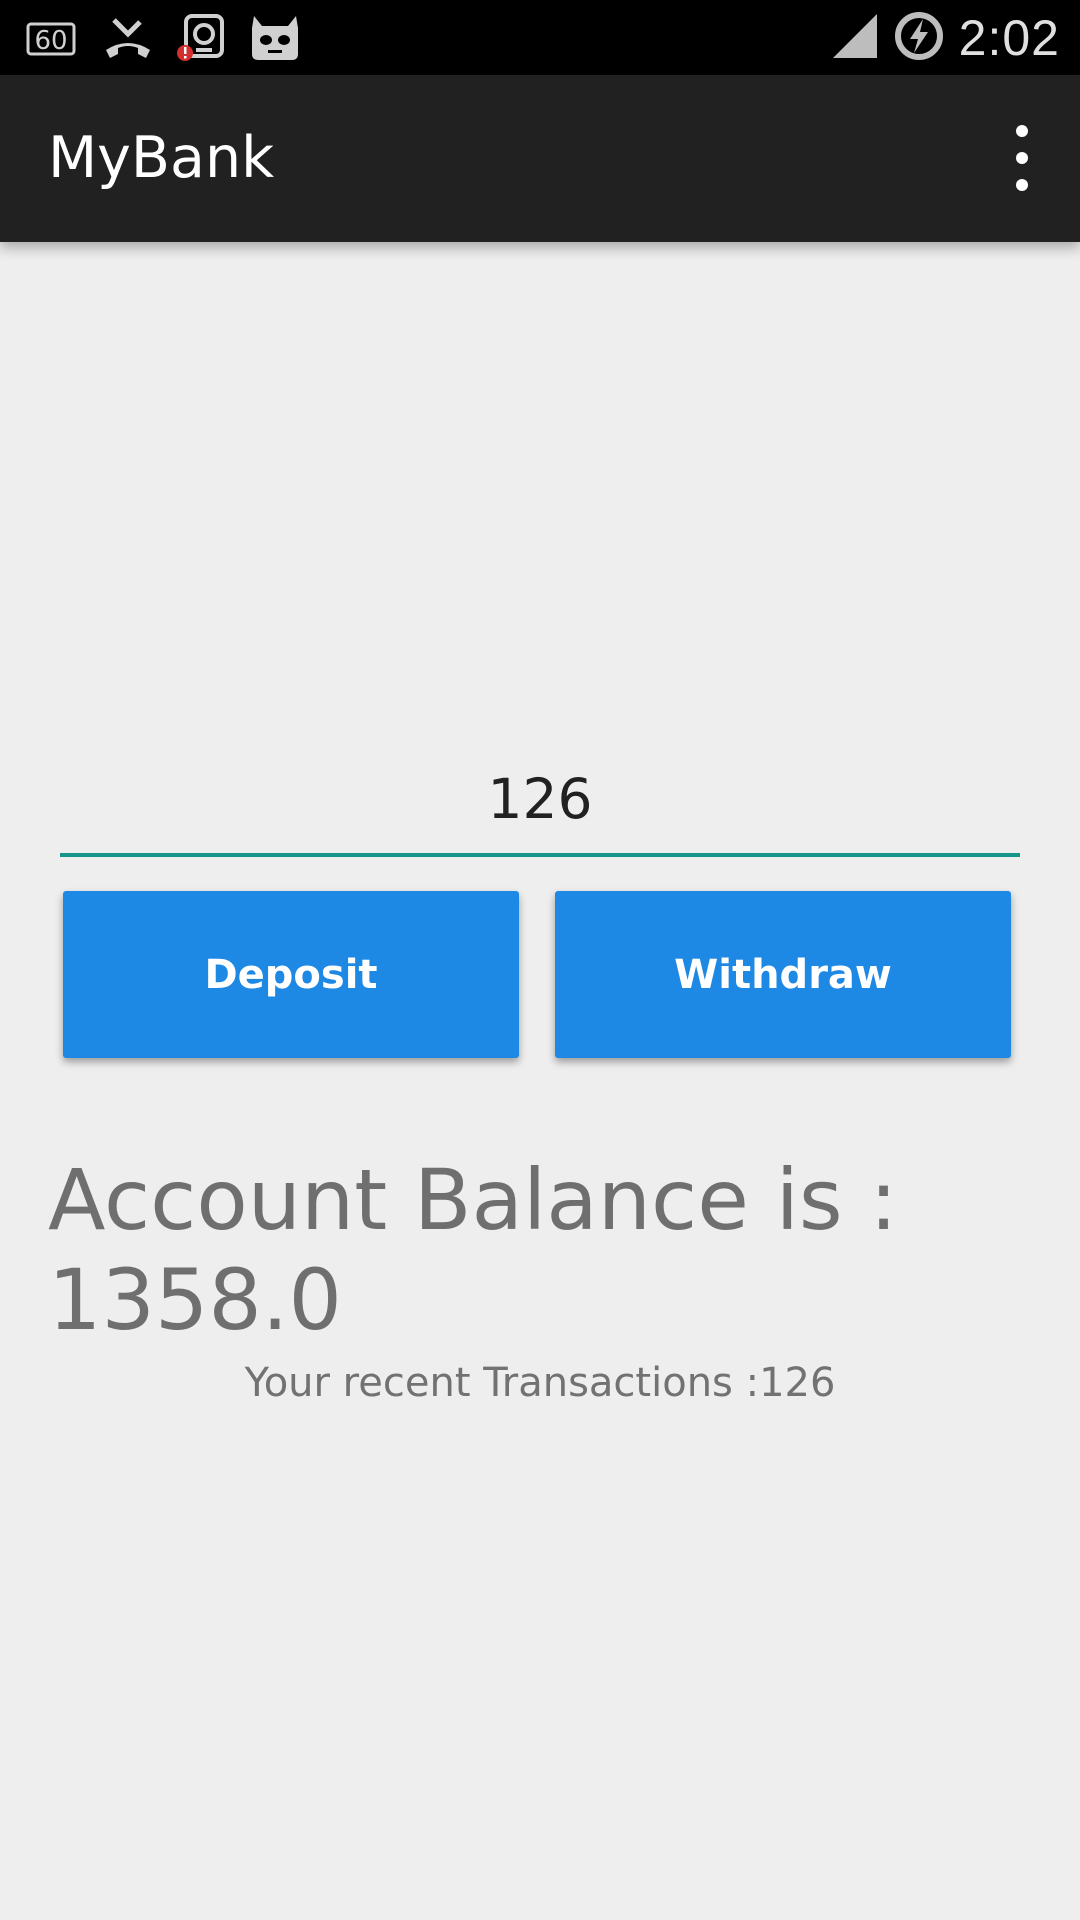  What do you see at coordinates (945, 37) in the screenshot?
I see `system-status: 2:02` at bounding box center [945, 37].